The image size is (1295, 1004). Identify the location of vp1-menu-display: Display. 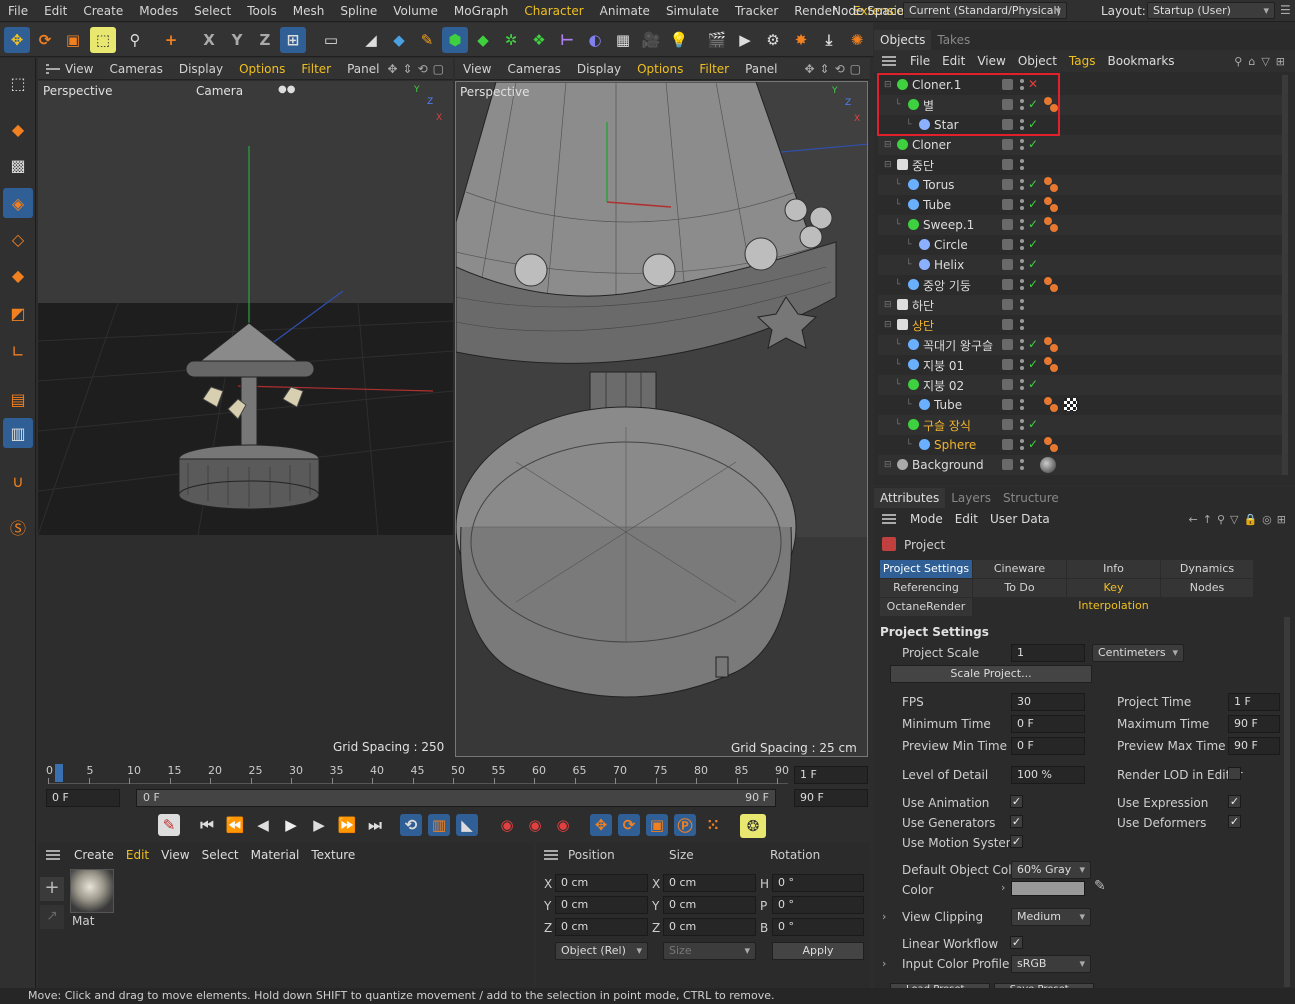
(201, 69).